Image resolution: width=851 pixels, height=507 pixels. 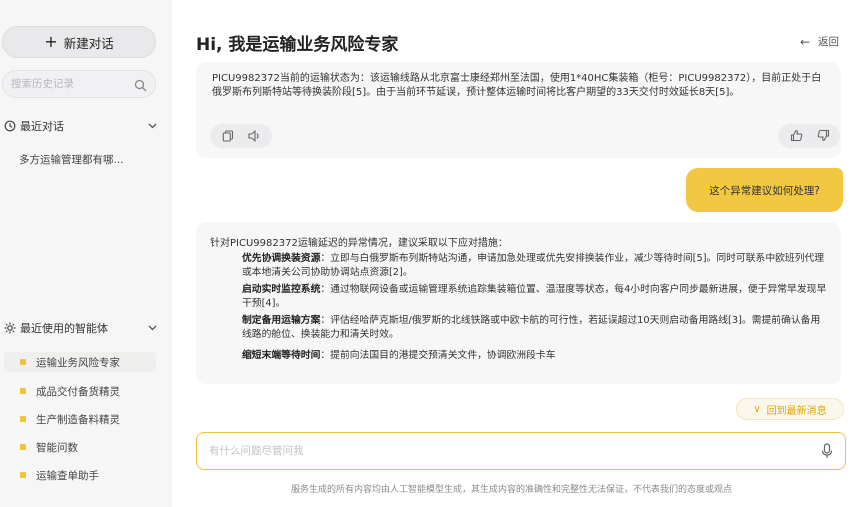 What do you see at coordinates (82, 126) in the screenshot?
I see `recent-chats-header: 最近对话` at bounding box center [82, 126].